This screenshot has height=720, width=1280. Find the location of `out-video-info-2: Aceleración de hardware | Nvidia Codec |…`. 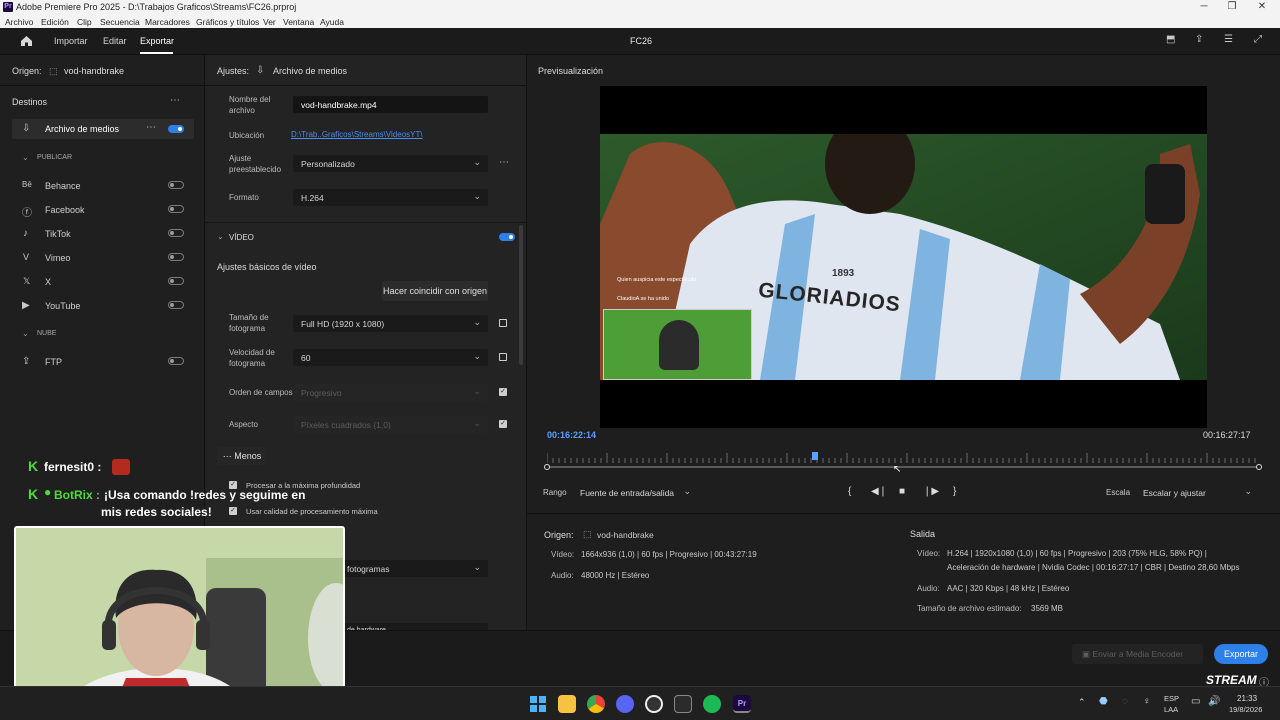

out-video-info-2: Aceleración de hardware | Nvidia Codec |… is located at coordinates (1093, 567).